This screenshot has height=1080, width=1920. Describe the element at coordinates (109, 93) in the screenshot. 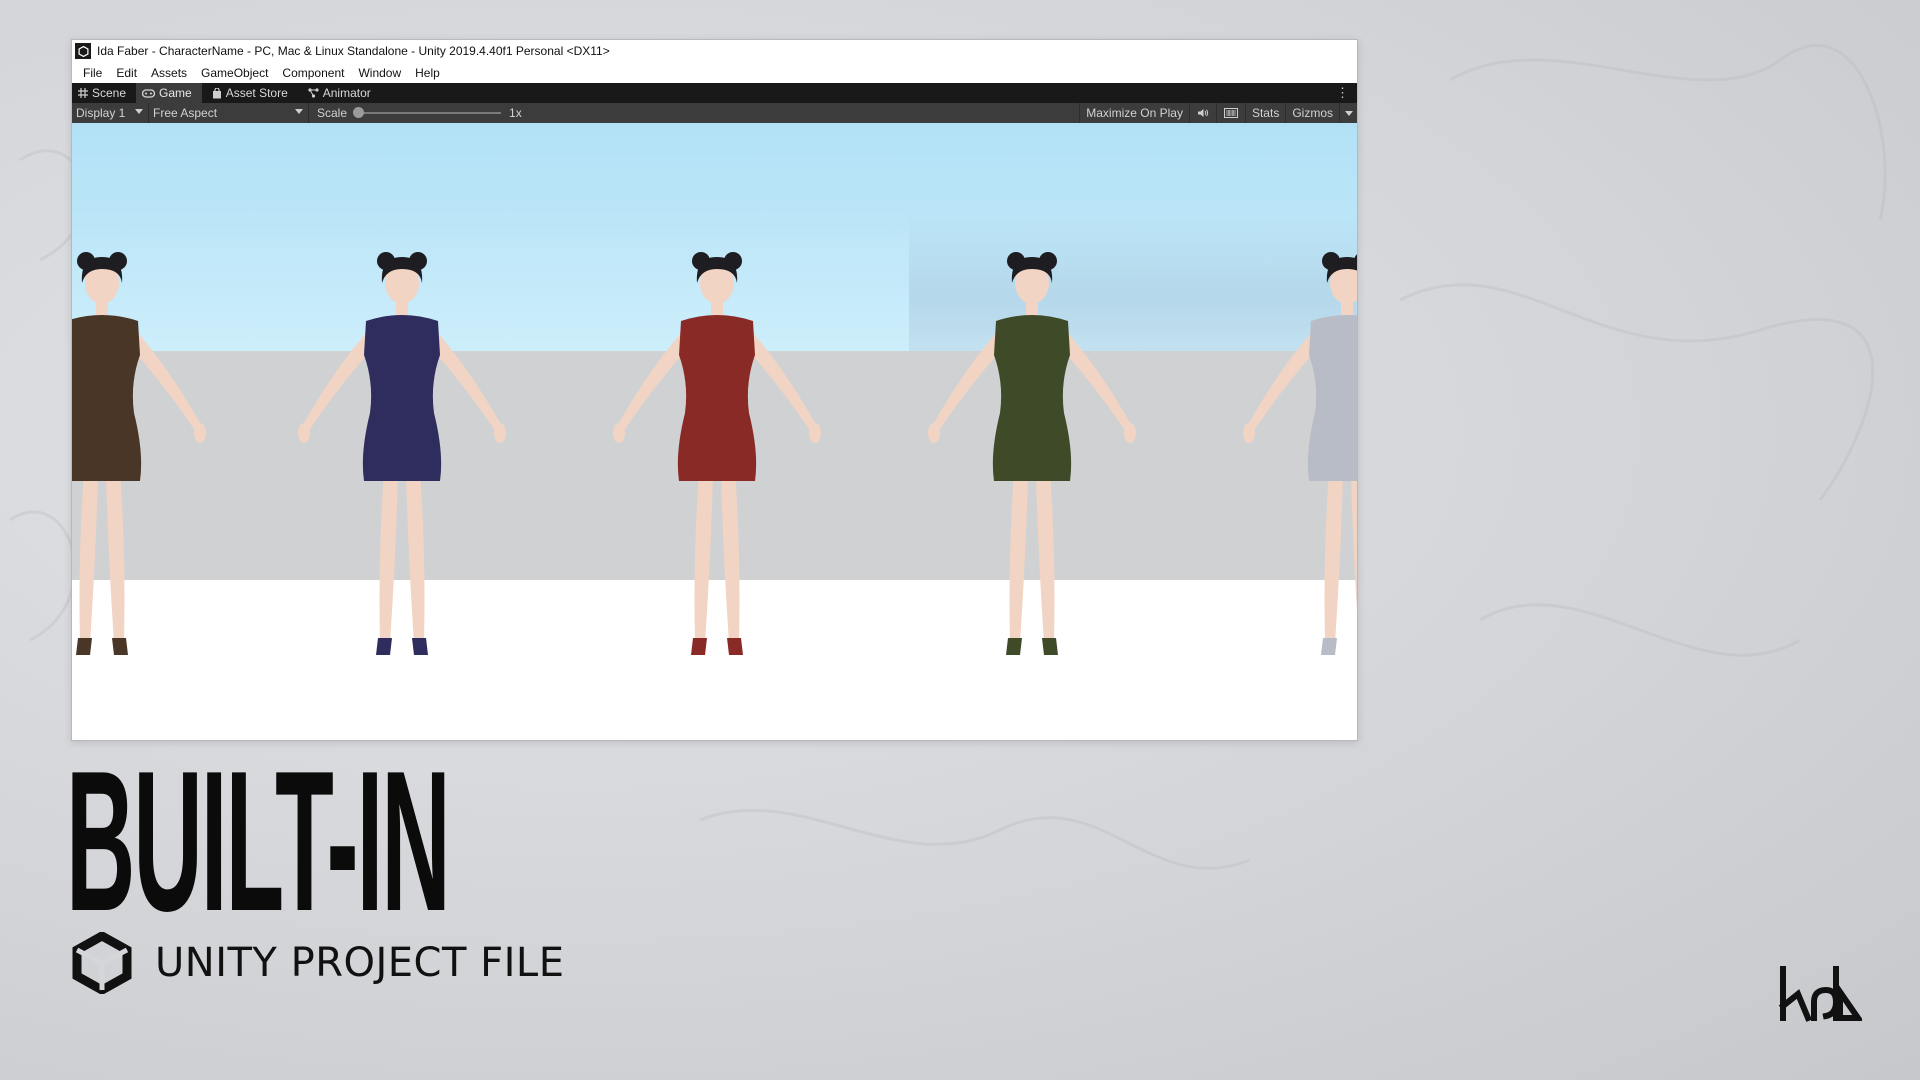

I see `tab-scene-label: Scene` at that location.